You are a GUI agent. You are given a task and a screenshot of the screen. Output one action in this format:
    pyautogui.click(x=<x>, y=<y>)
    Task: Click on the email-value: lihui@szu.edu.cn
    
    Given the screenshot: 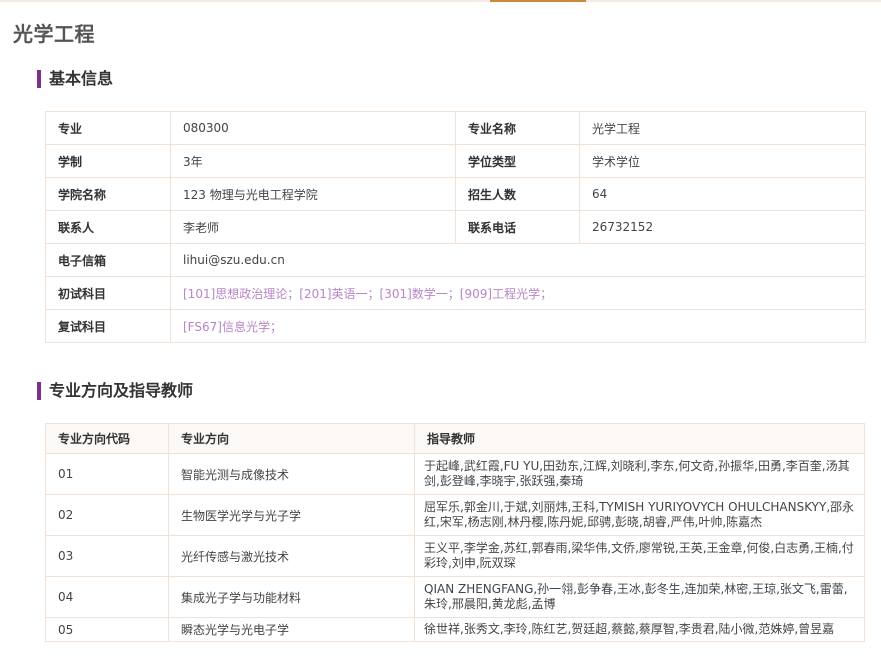 What is the action you would take?
    pyautogui.click(x=518, y=260)
    